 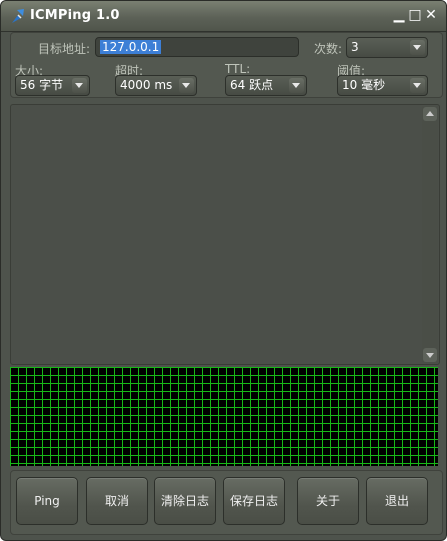 I want to click on threshold-value: 10 毫秒, so click(x=364, y=85).